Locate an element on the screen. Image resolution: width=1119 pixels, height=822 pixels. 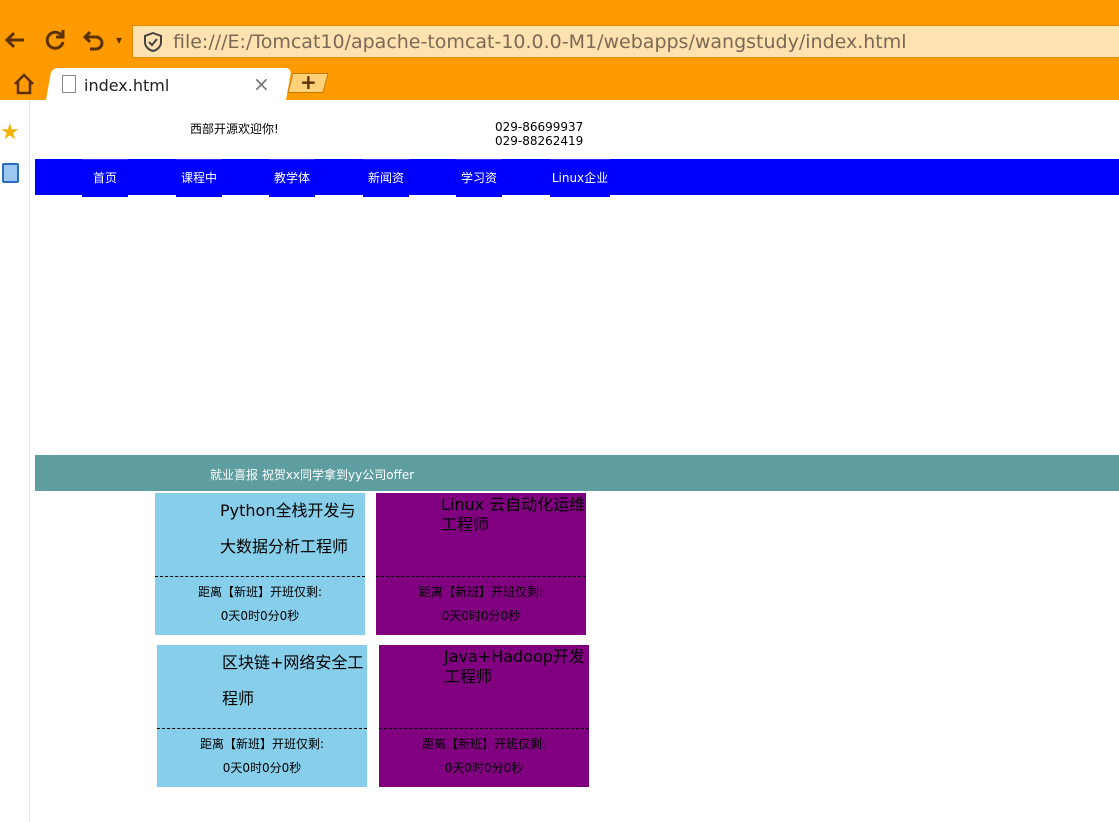
active-tab: index.html × is located at coordinates (170, 84).